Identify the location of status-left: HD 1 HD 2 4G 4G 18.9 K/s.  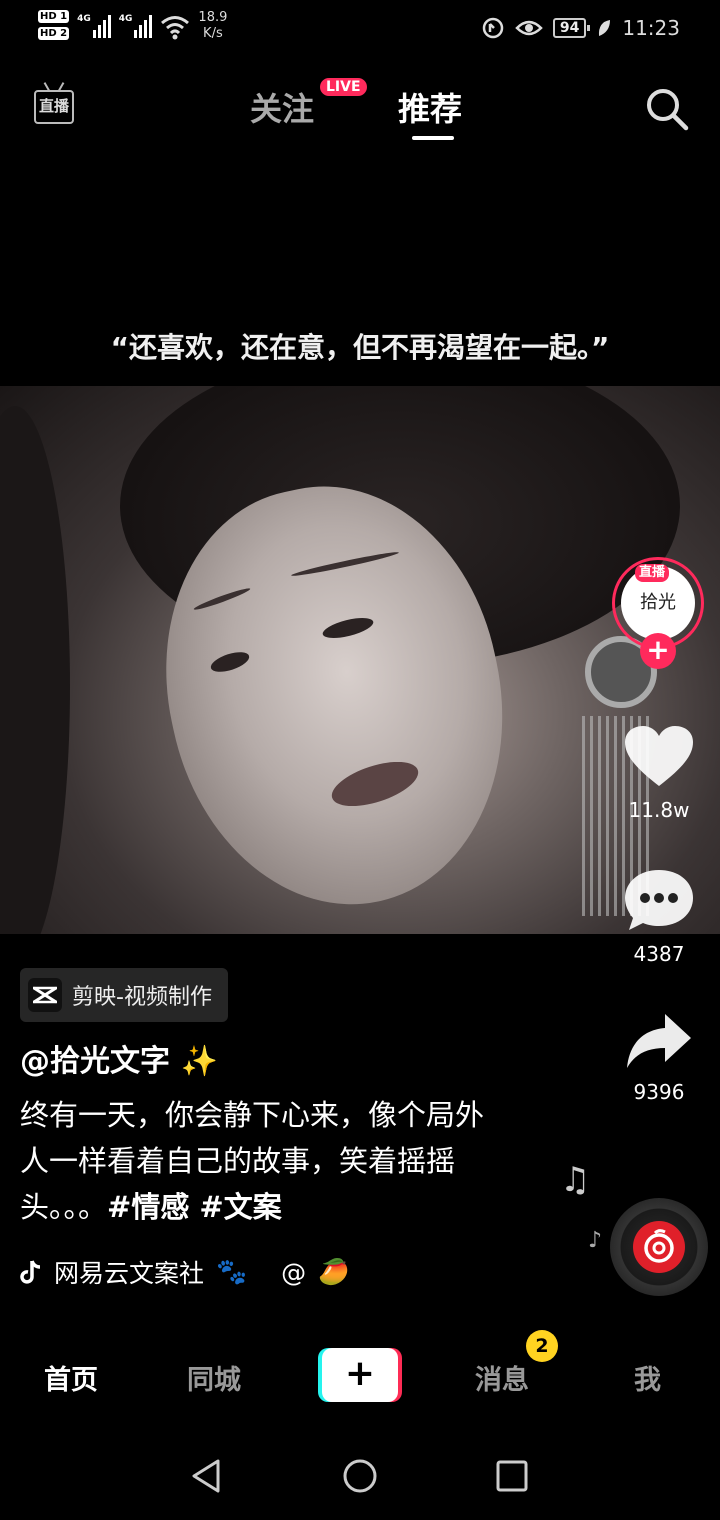
(132, 26).